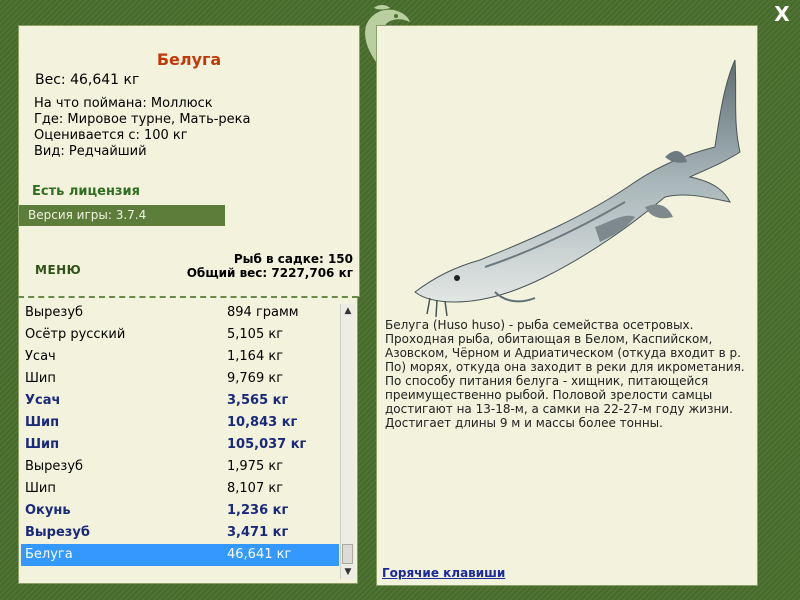  I want to click on item-weight: 8,107 кг, so click(255, 488).